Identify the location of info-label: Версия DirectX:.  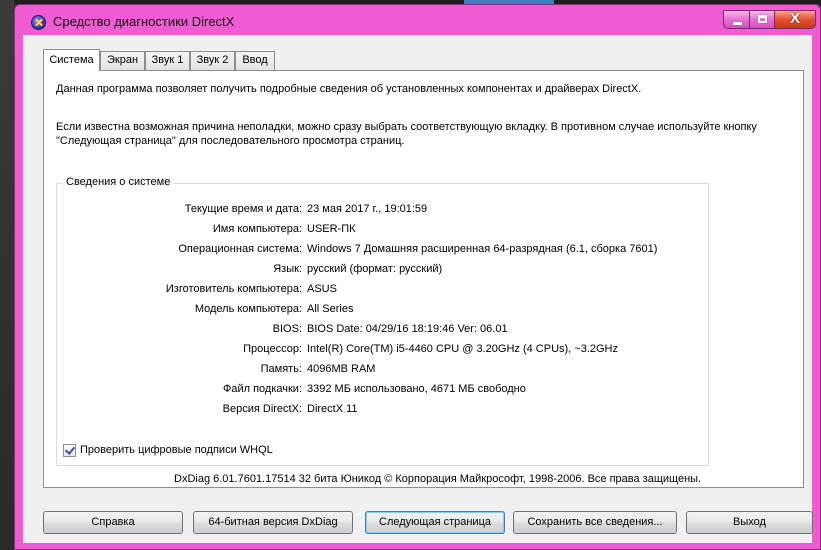
(262, 409).